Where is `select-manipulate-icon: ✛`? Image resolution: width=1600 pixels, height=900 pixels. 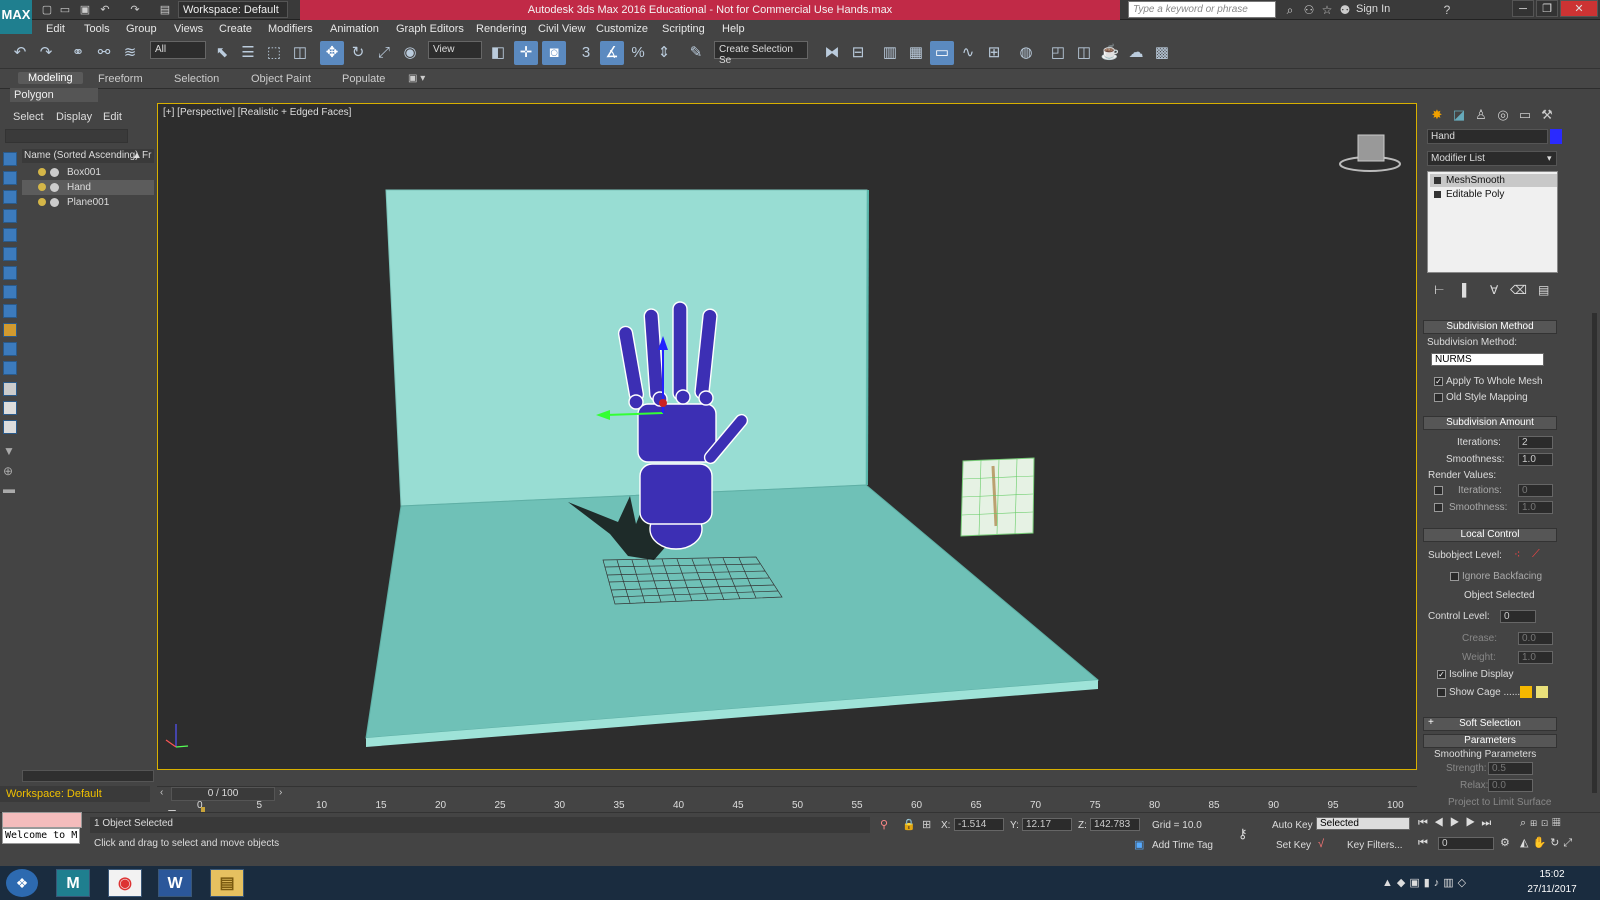
select-manipulate-icon: ✛ is located at coordinates (526, 53).